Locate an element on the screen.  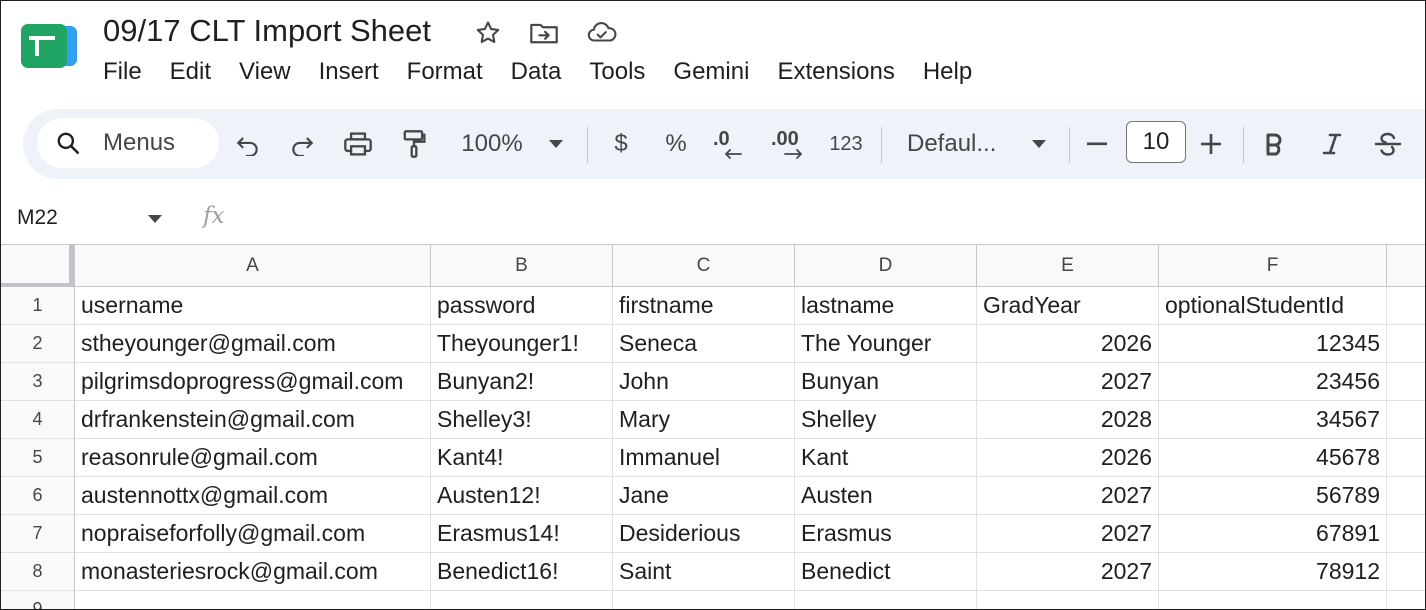
row-header-5: 5 is located at coordinates (38, 458).